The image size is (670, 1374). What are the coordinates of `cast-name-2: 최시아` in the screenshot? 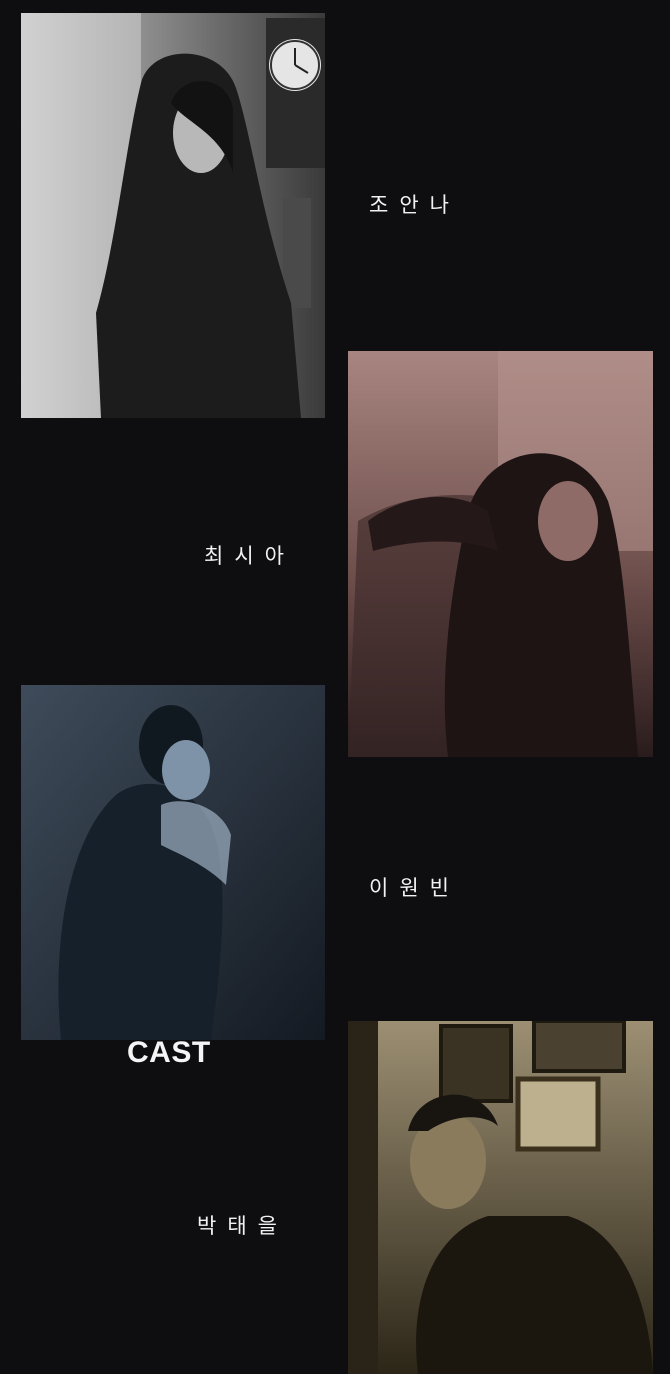 It's located at (249, 556).